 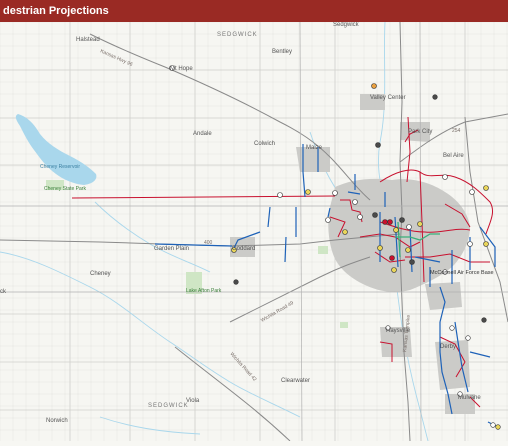 What do you see at coordinates (254, 11) in the screenshot?
I see `app-header: destrian Projections` at bounding box center [254, 11].